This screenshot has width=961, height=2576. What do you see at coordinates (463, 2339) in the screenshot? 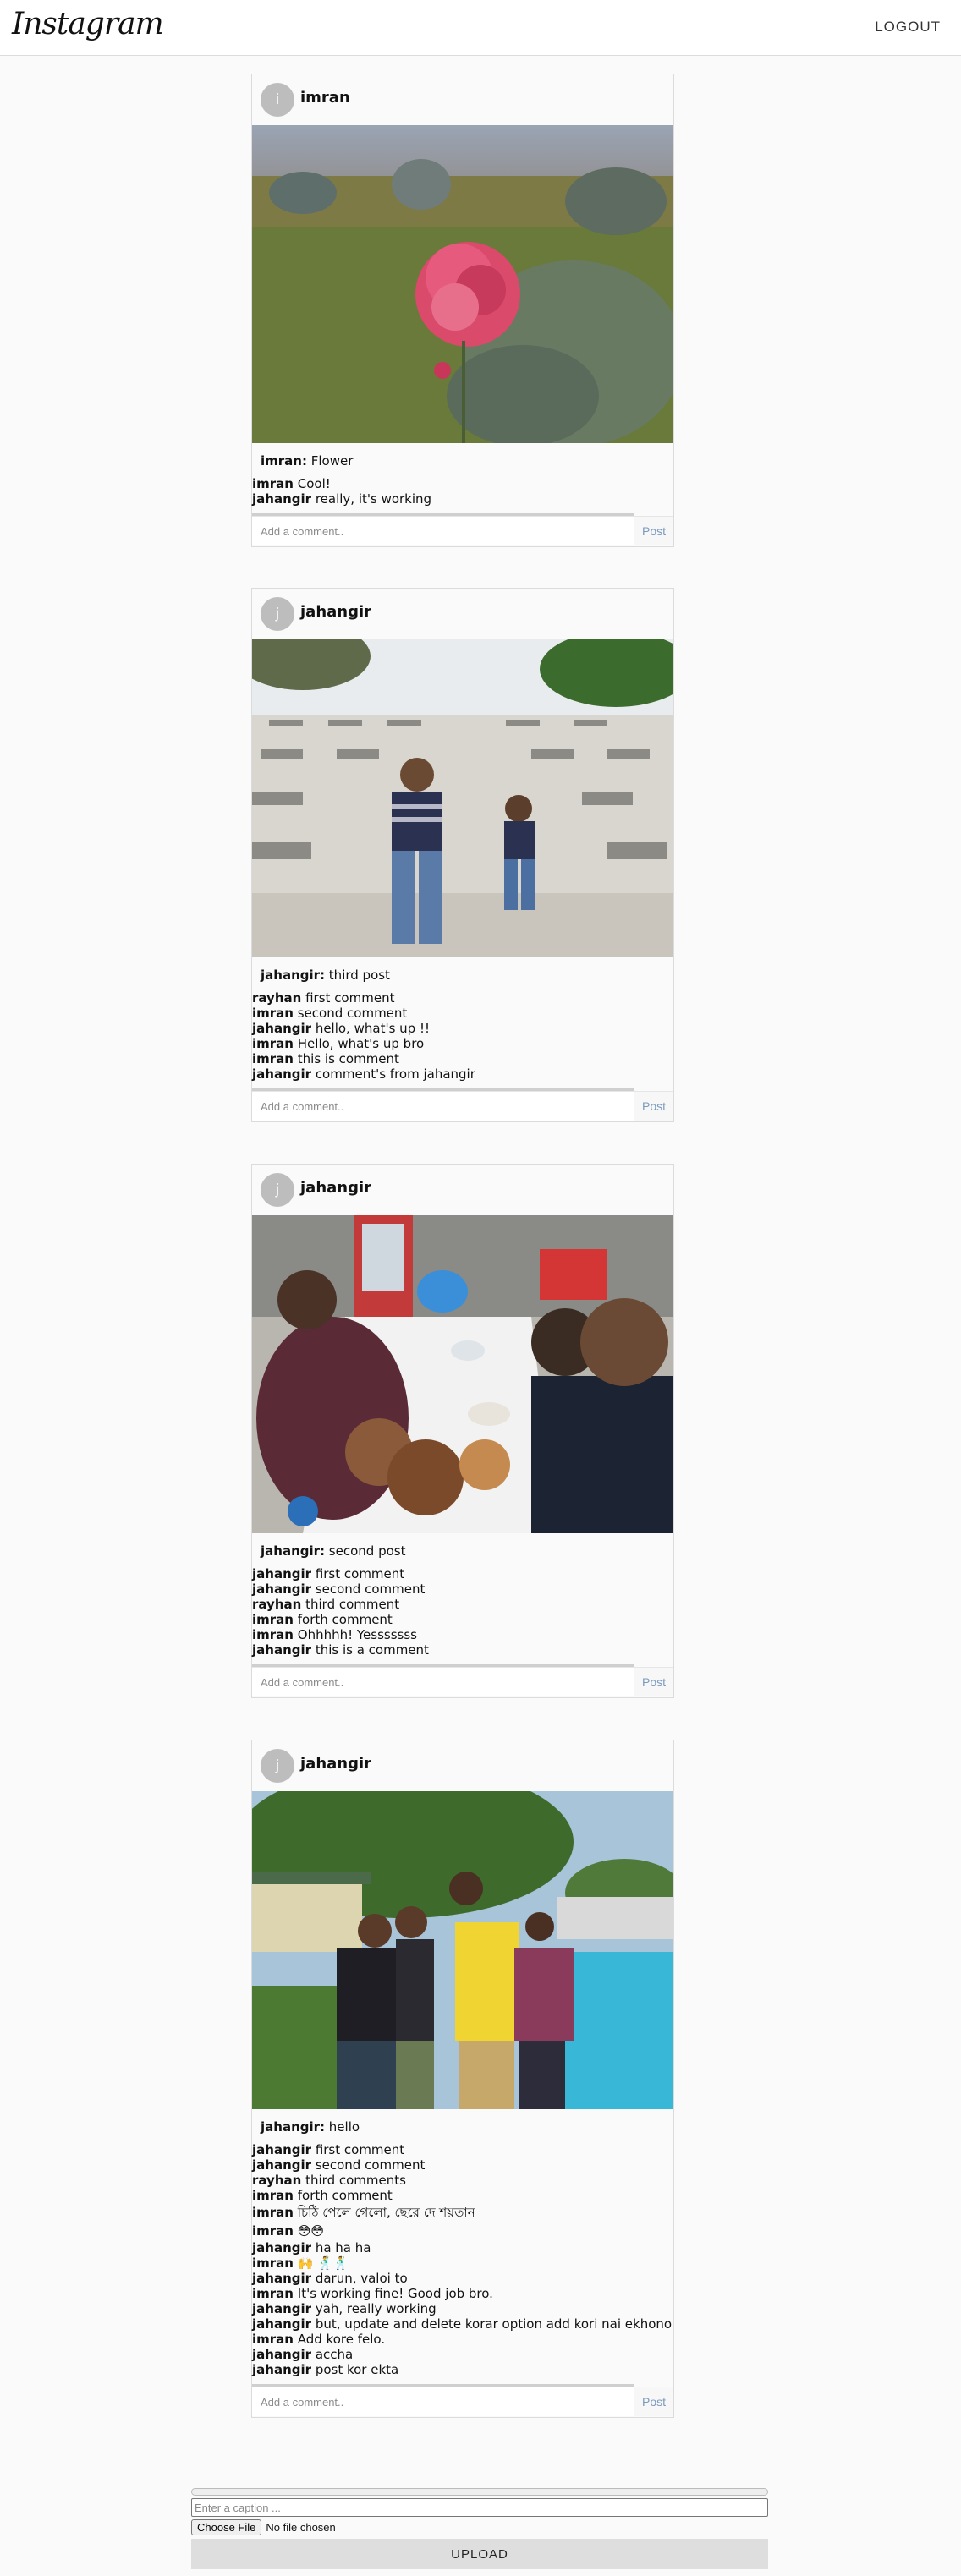
I see `comment-item: imran Add kore felo.` at bounding box center [463, 2339].